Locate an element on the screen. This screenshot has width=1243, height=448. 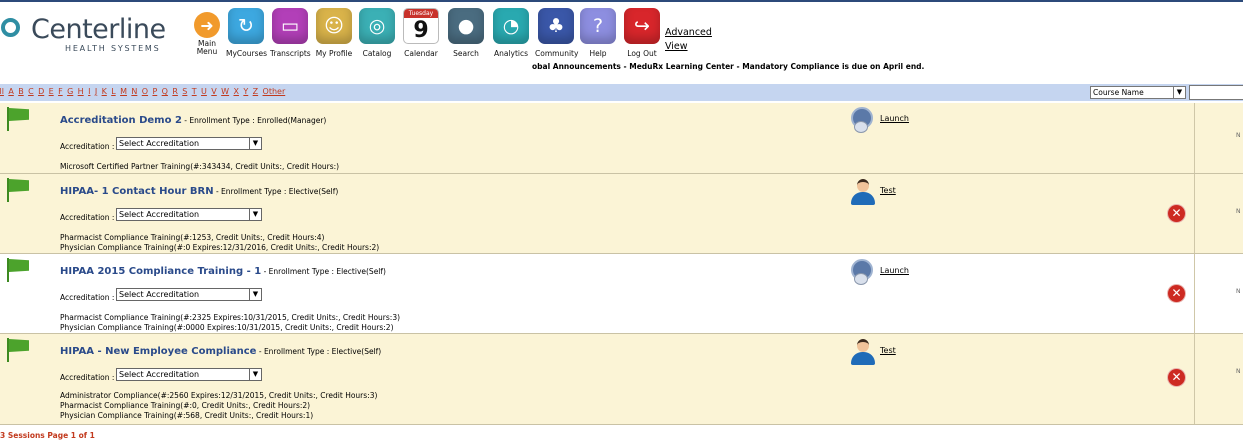
nav-label: Transcripts is located at coordinates (290, 53).